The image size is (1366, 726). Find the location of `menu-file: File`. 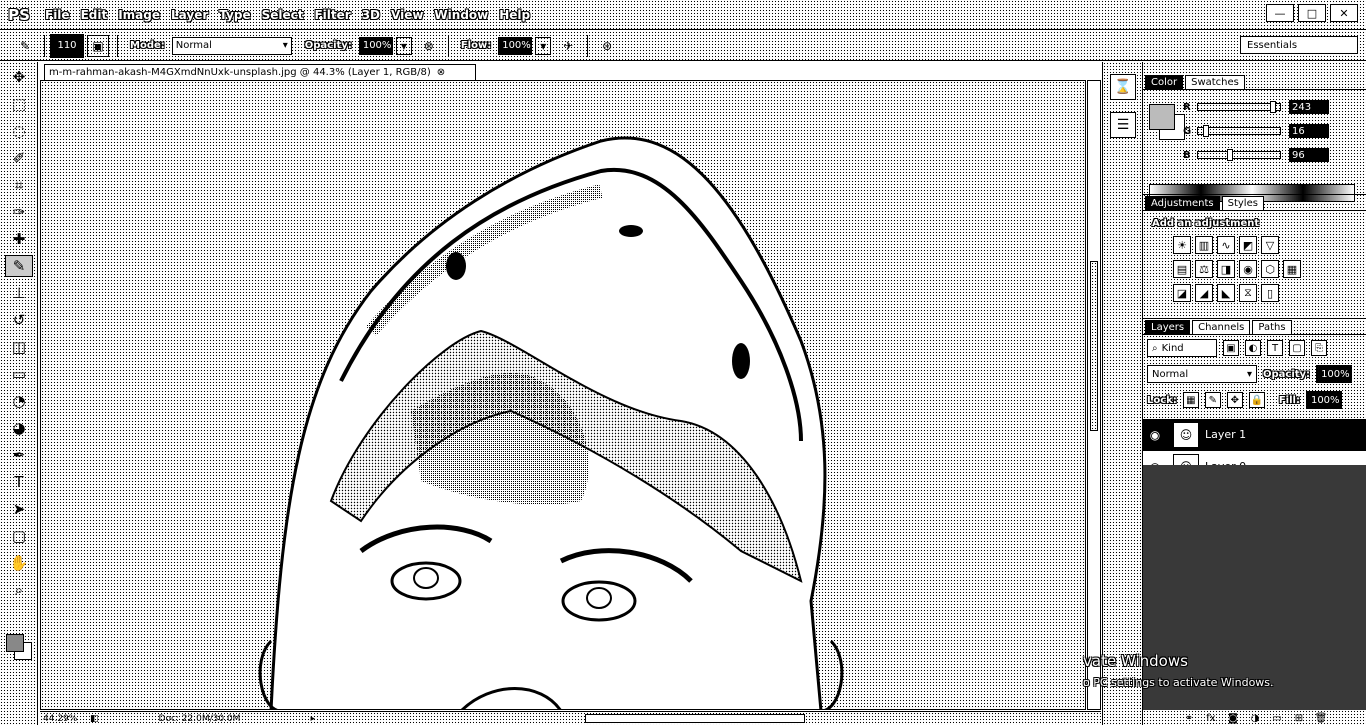

menu-file: File is located at coordinates (57, 15).